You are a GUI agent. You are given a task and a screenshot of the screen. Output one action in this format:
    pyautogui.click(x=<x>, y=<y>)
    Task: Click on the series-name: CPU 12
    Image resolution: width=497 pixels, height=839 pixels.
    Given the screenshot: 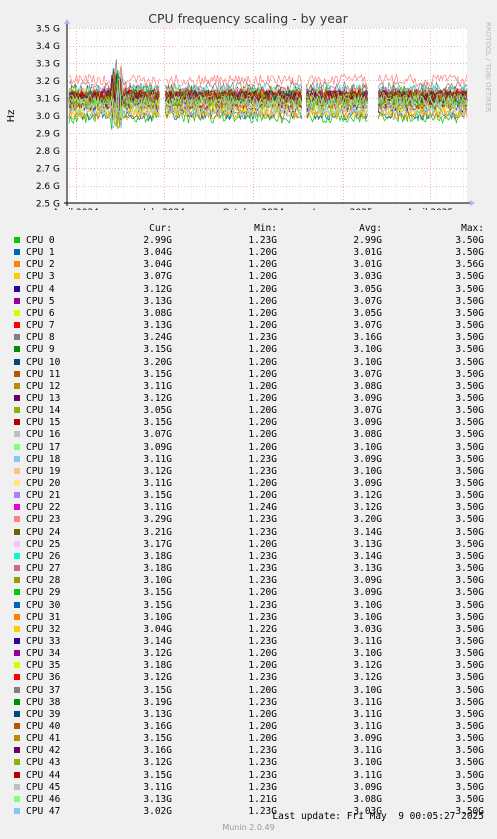 What is the action you would take?
    pyautogui.click(x=43, y=386)
    